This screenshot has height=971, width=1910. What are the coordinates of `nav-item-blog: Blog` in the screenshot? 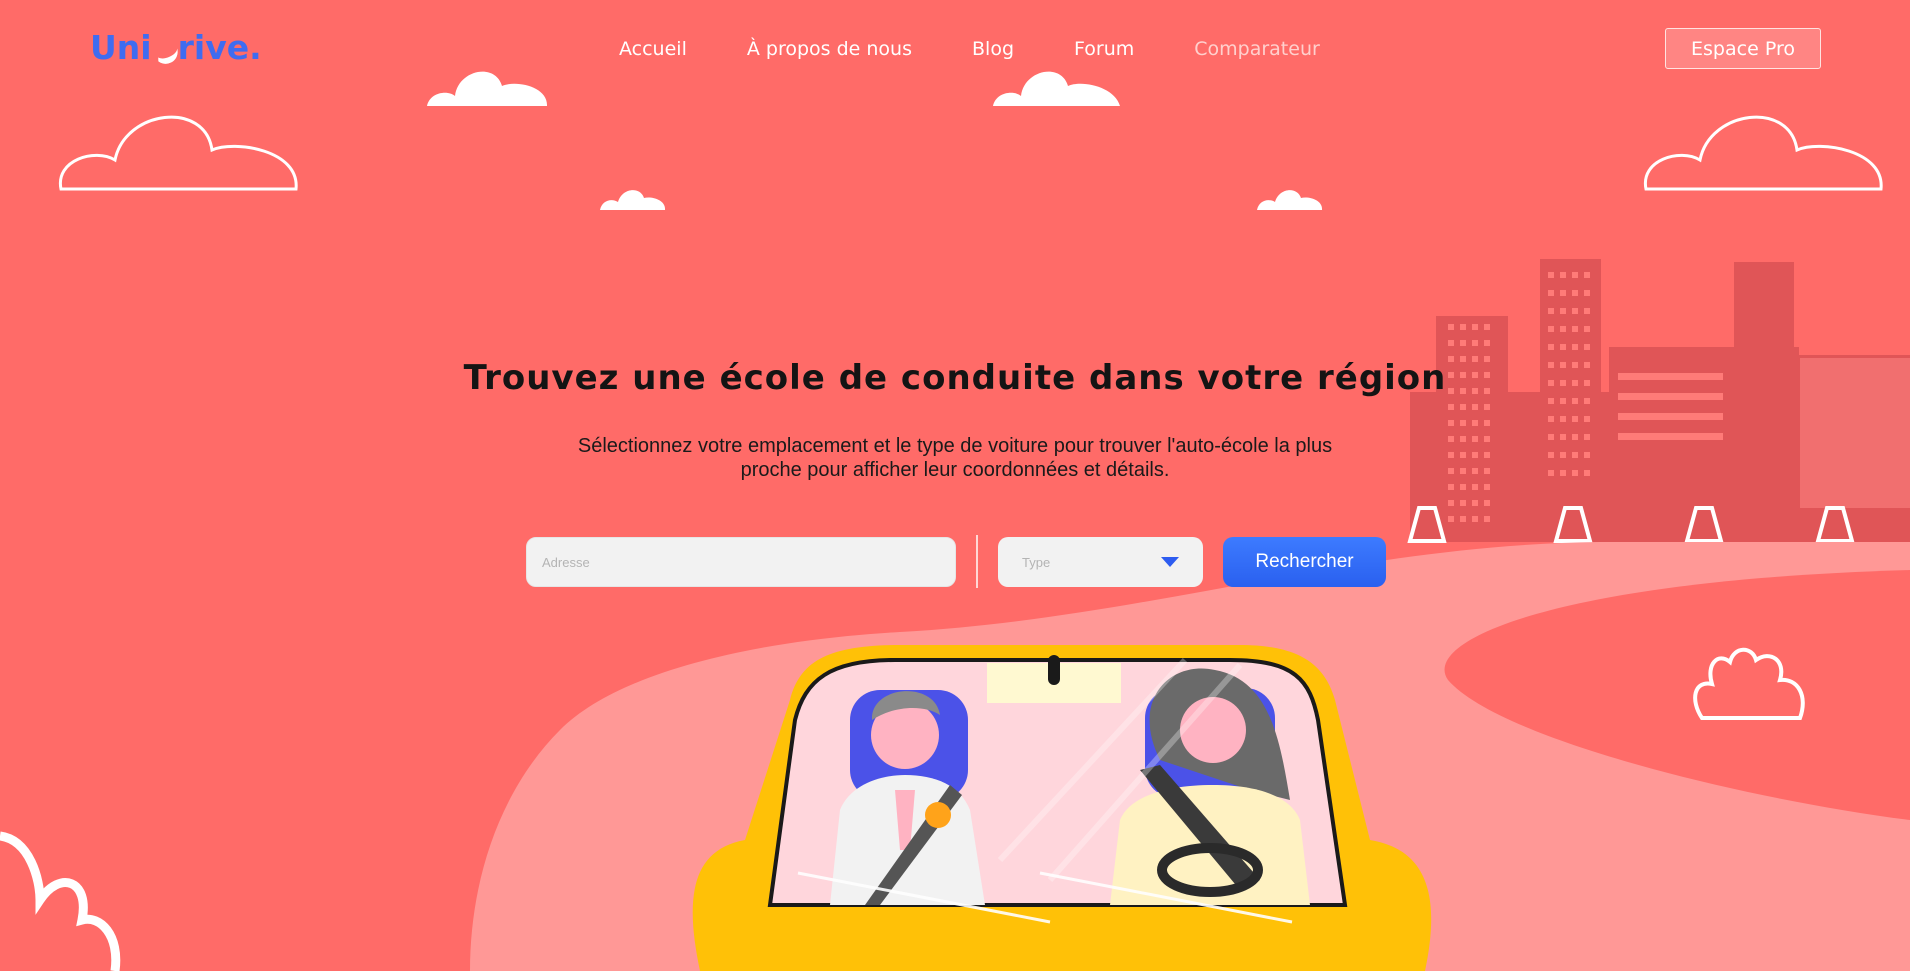 It's located at (993, 49).